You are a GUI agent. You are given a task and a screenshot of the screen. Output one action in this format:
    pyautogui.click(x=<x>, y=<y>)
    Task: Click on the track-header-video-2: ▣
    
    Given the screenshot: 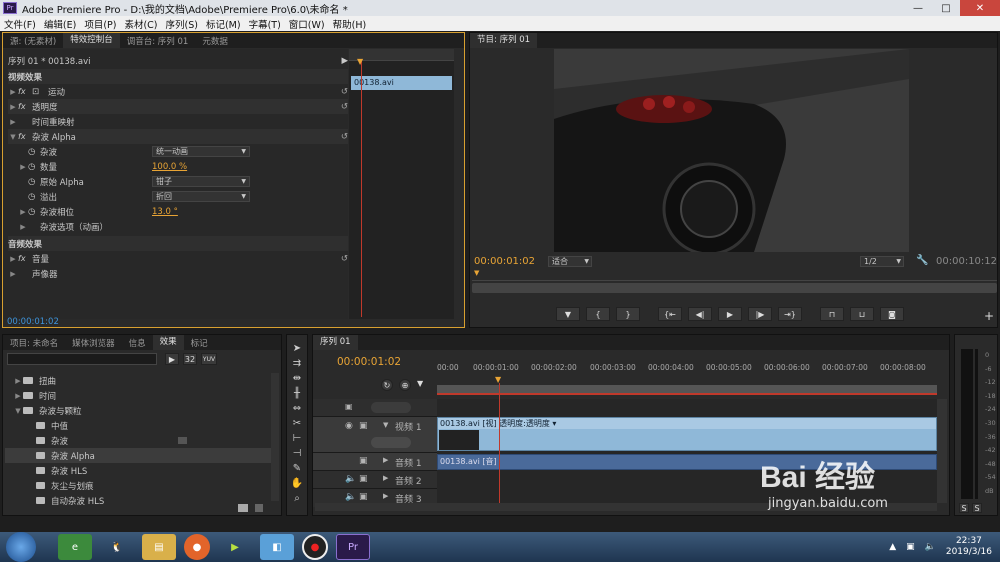 What is the action you would take?
    pyautogui.click(x=375, y=408)
    